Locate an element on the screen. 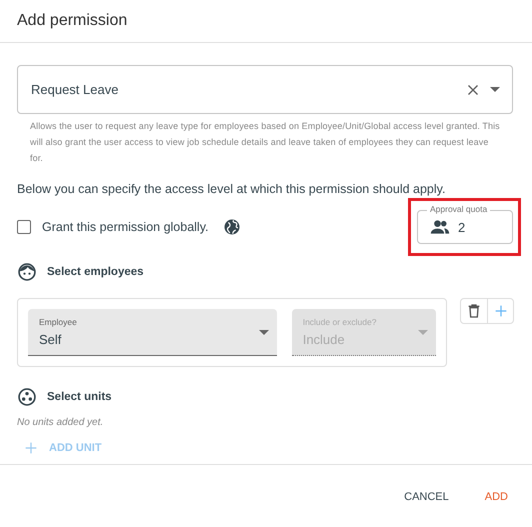  permission-select: Request Leave is located at coordinates (265, 89).